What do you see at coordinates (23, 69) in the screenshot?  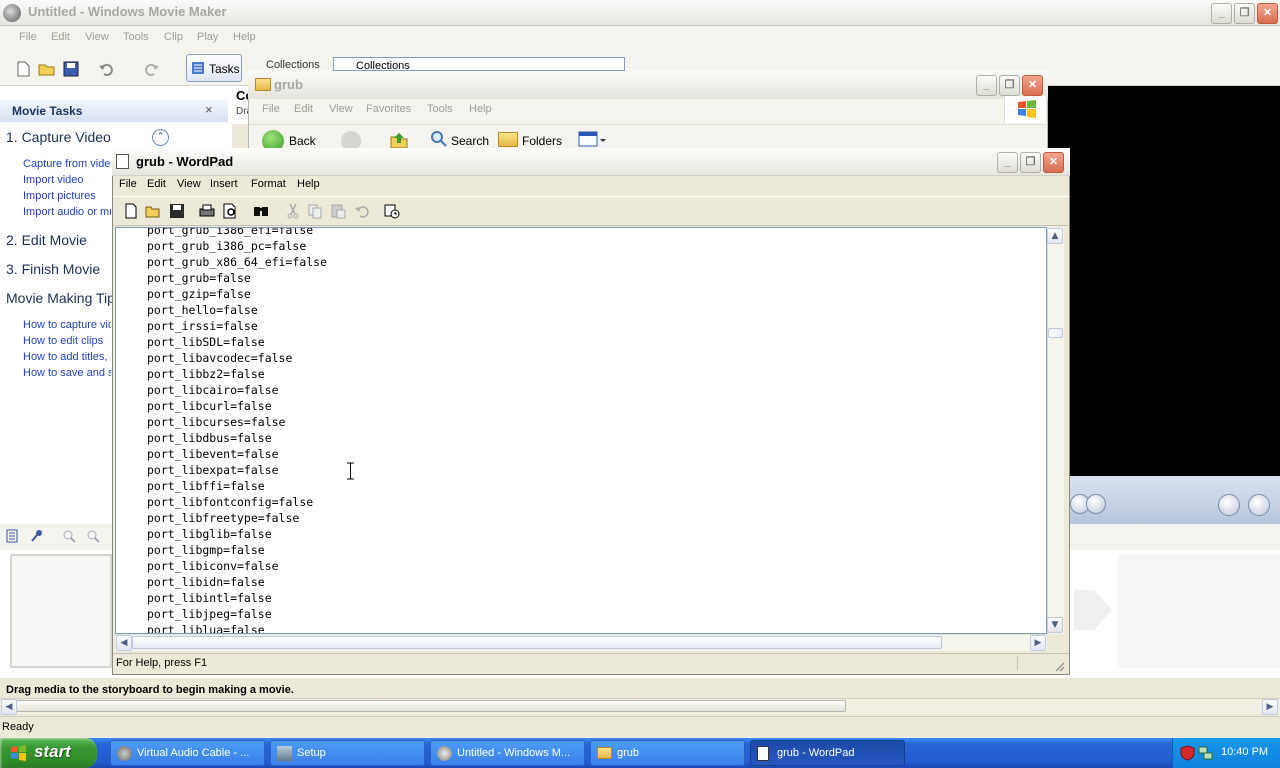 I see `new-project-icon` at bounding box center [23, 69].